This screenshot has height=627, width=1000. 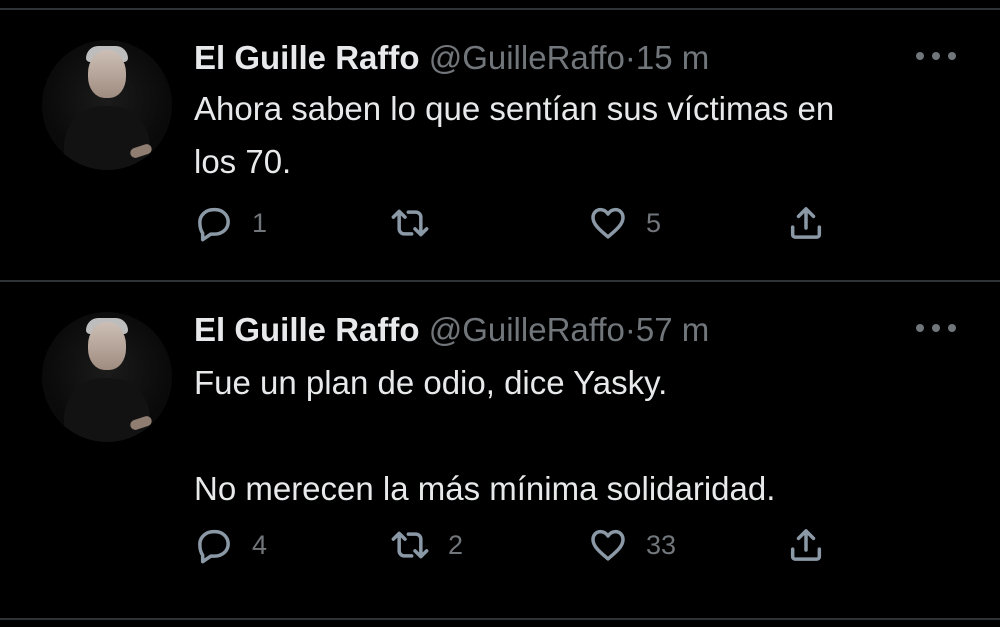 I want to click on like-count: 33, so click(x=661, y=544).